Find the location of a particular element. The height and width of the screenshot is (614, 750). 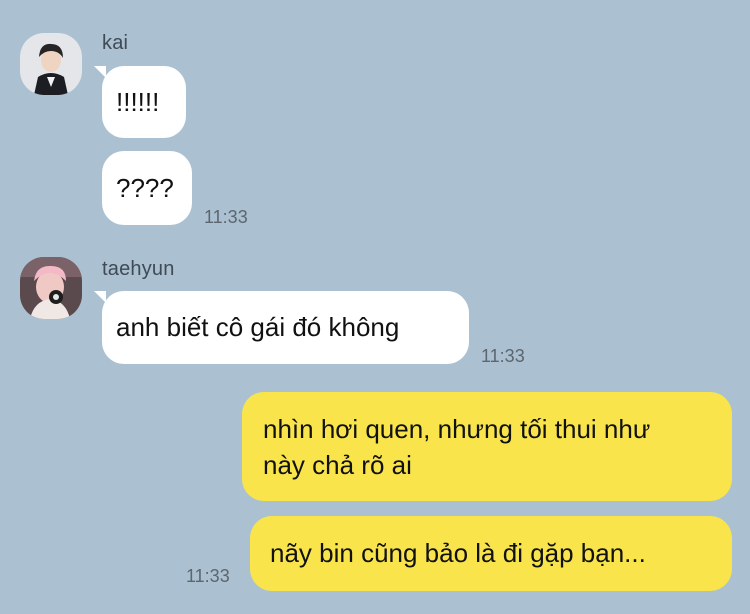

message-bubble: ???? is located at coordinates (147, 188).